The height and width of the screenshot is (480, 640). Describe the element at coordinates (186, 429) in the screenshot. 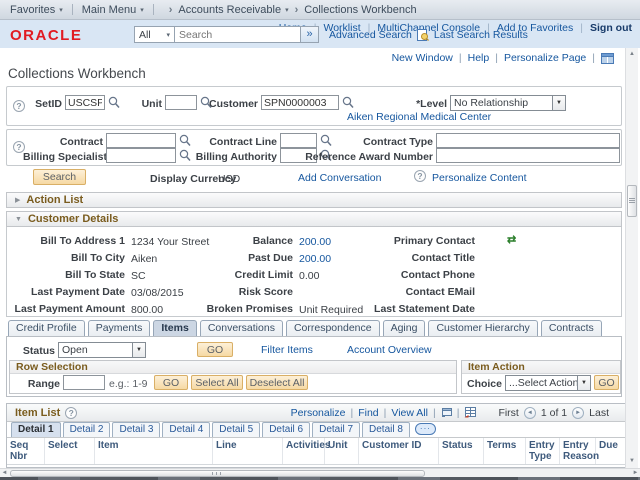

I see `detail-tab-4: Detail 4` at that location.